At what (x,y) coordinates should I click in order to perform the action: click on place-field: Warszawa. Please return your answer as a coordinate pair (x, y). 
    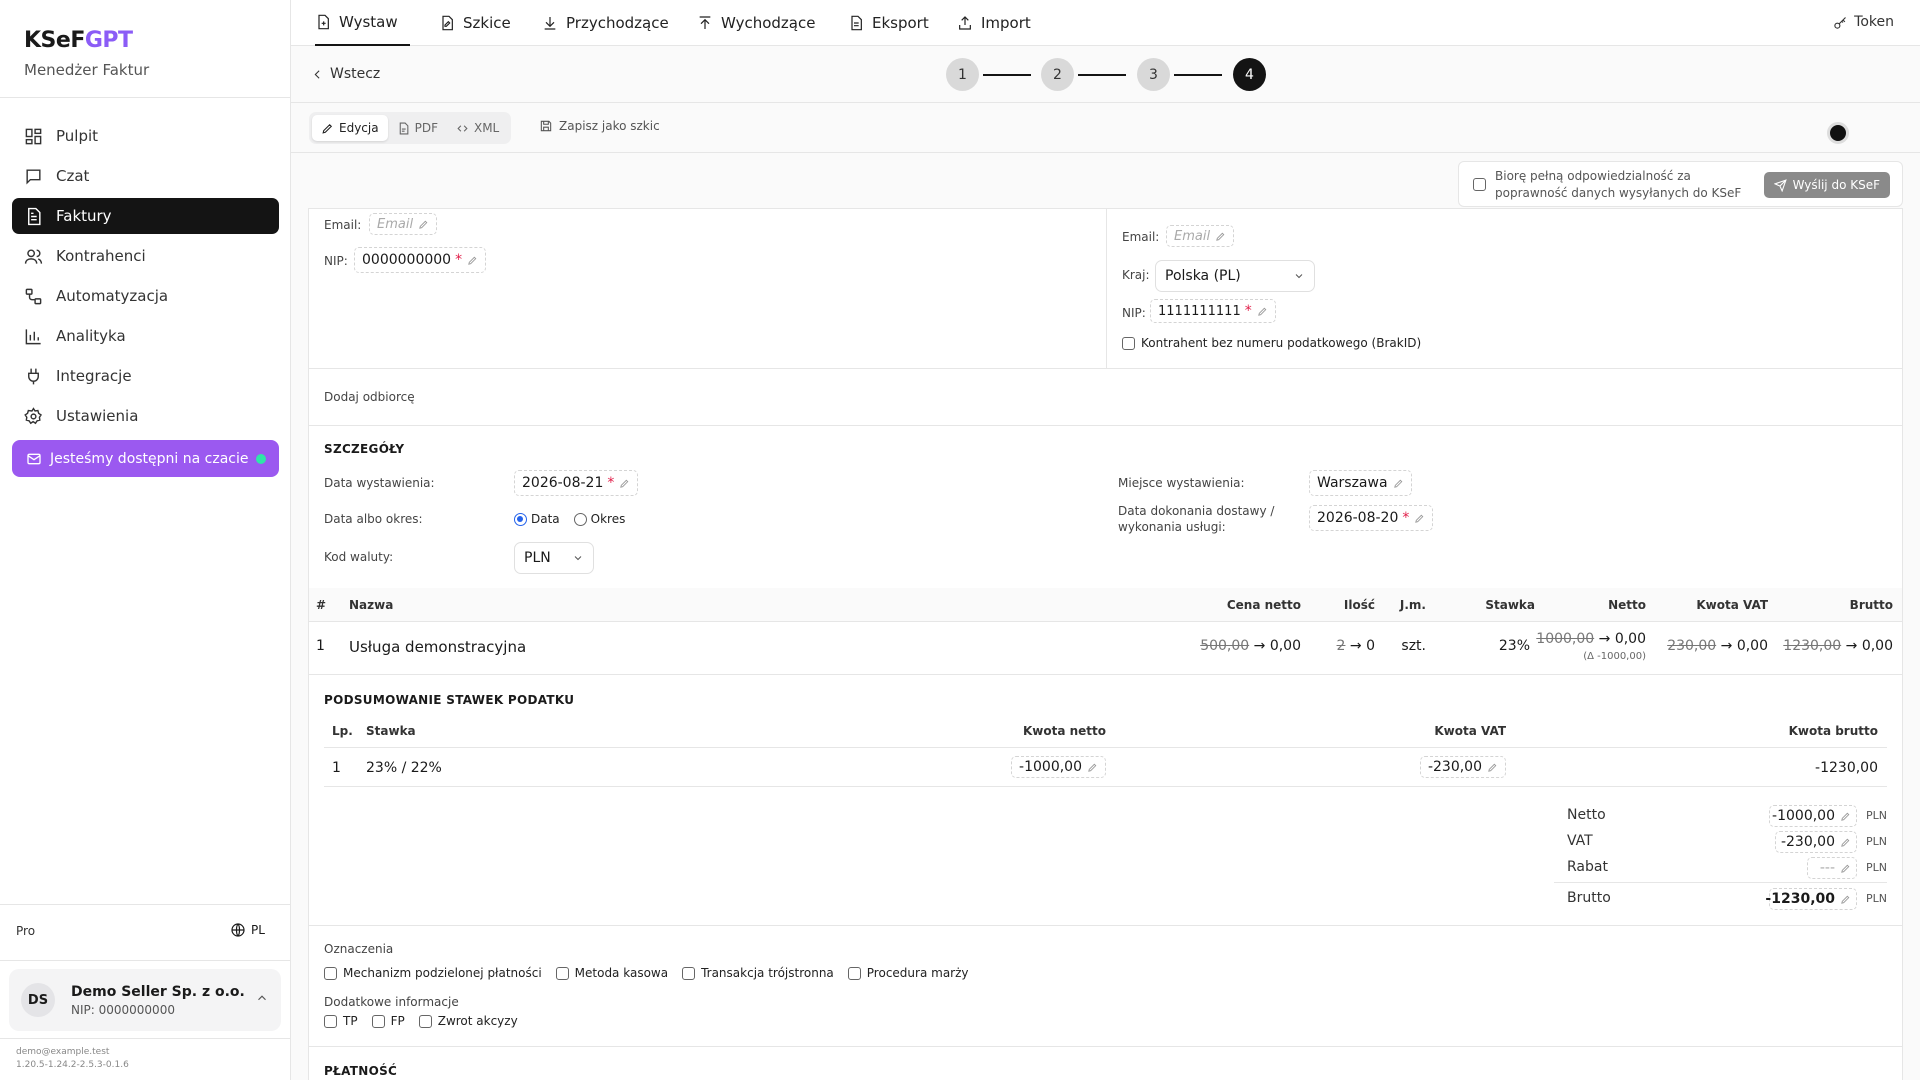
    Looking at the image, I should click on (1360, 483).